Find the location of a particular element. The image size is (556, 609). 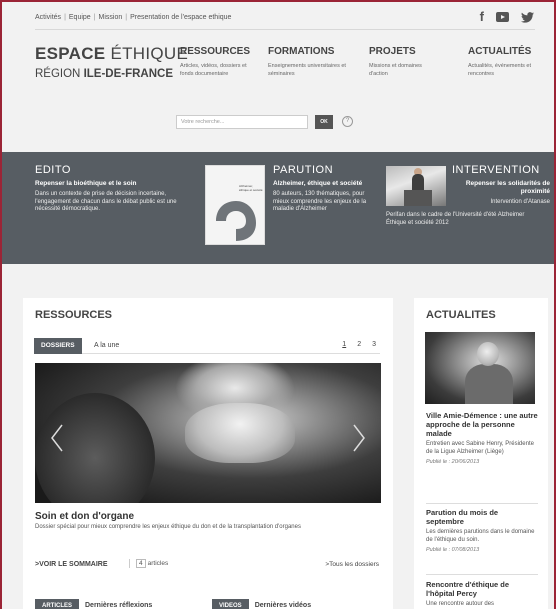

intervention-heading: INTERVENTION is located at coordinates (496, 170).